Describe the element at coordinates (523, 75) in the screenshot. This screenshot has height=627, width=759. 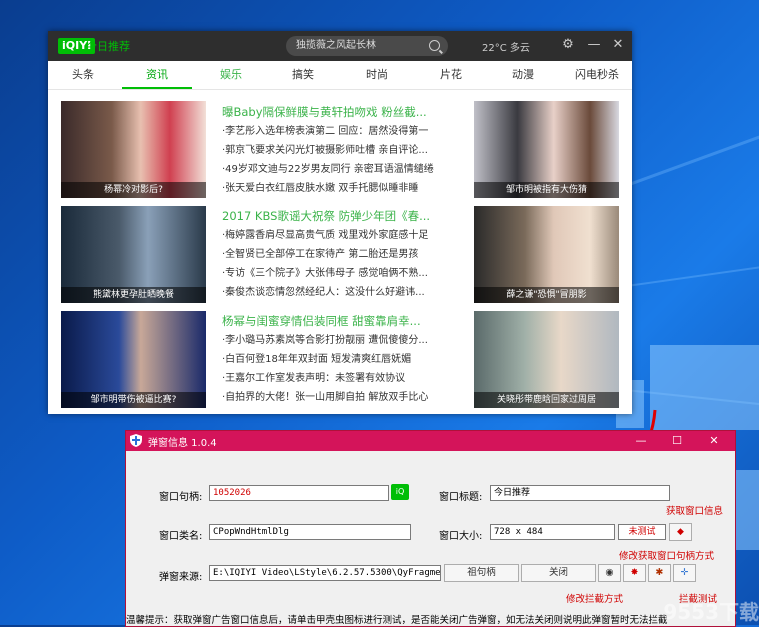
I see `tab-anime: 动漫` at that location.